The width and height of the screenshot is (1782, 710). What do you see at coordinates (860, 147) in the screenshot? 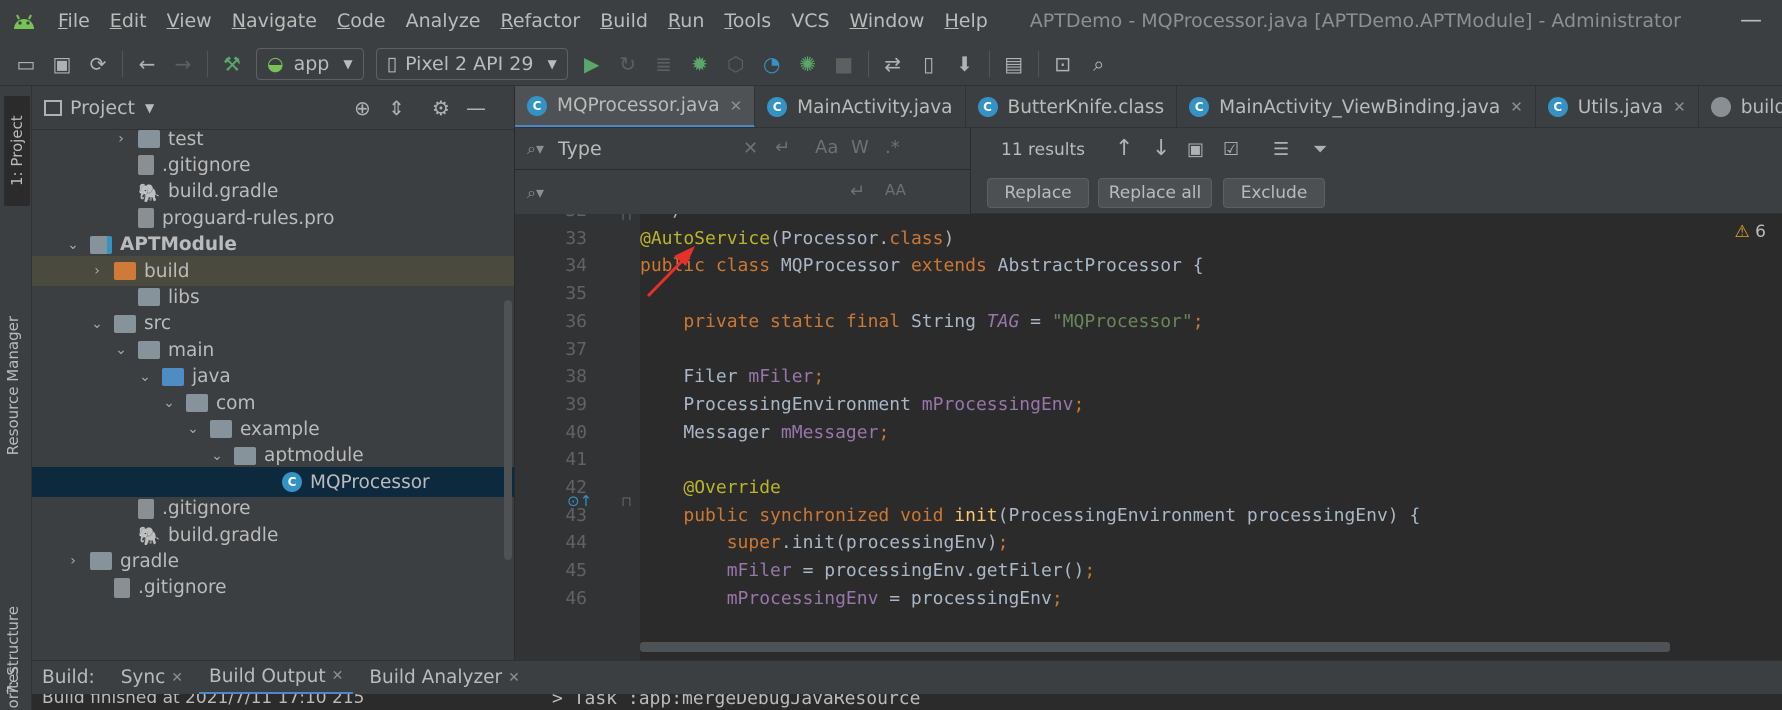
I see `words-toggle: W` at bounding box center [860, 147].